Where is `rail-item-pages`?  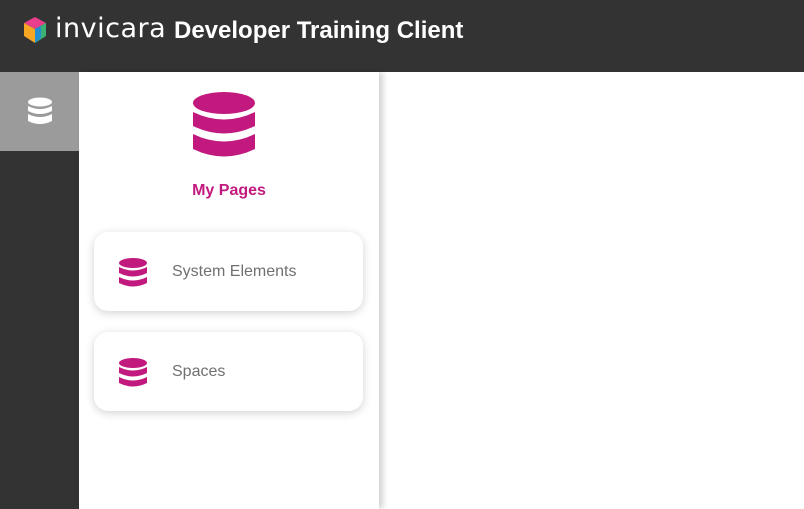
rail-item-pages is located at coordinates (39, 111).